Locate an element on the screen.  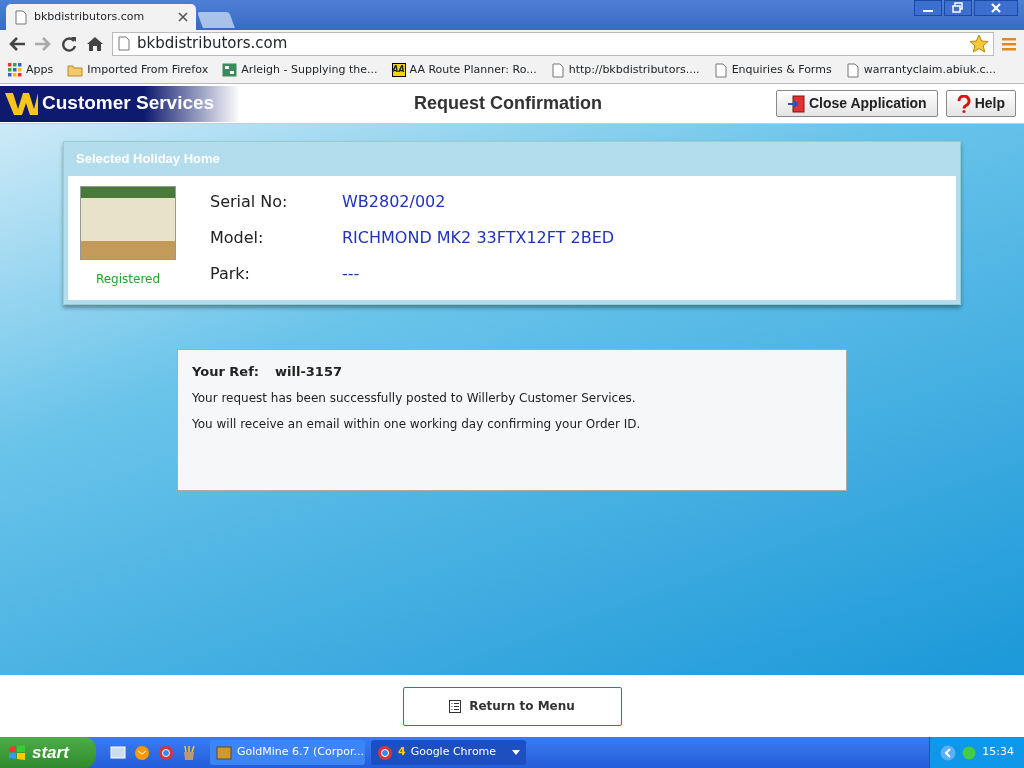
ref-label: Your Ref: is located at coordinates (226, 371).